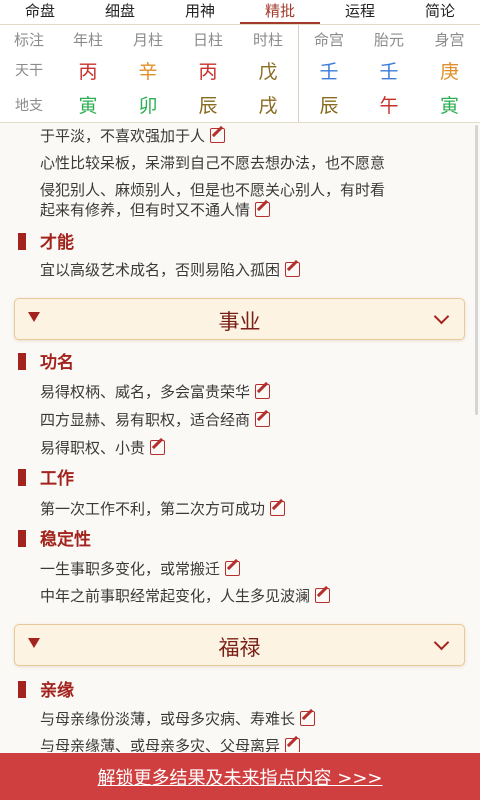  Describe the element at coordinates (207, 39) in the screenshot. I see `header-rizhu: 日柱` at that location.